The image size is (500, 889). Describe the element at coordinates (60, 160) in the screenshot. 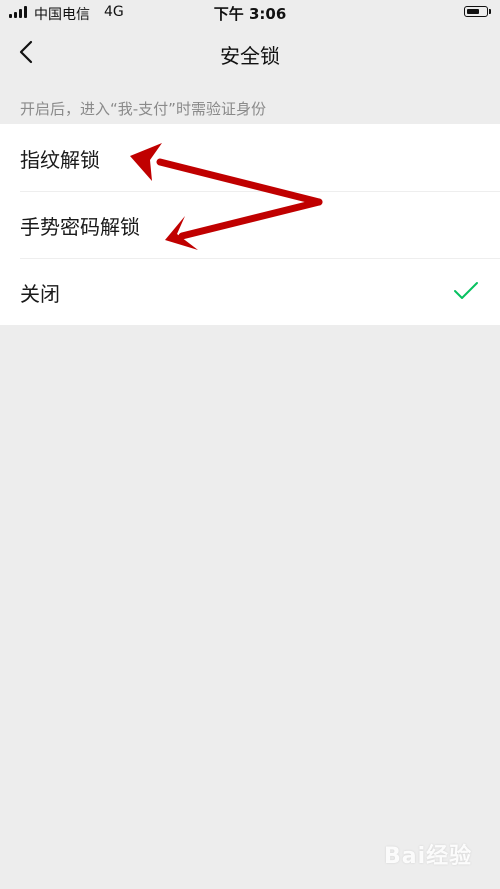

I see `option-label: 指纹解锁` at that location.